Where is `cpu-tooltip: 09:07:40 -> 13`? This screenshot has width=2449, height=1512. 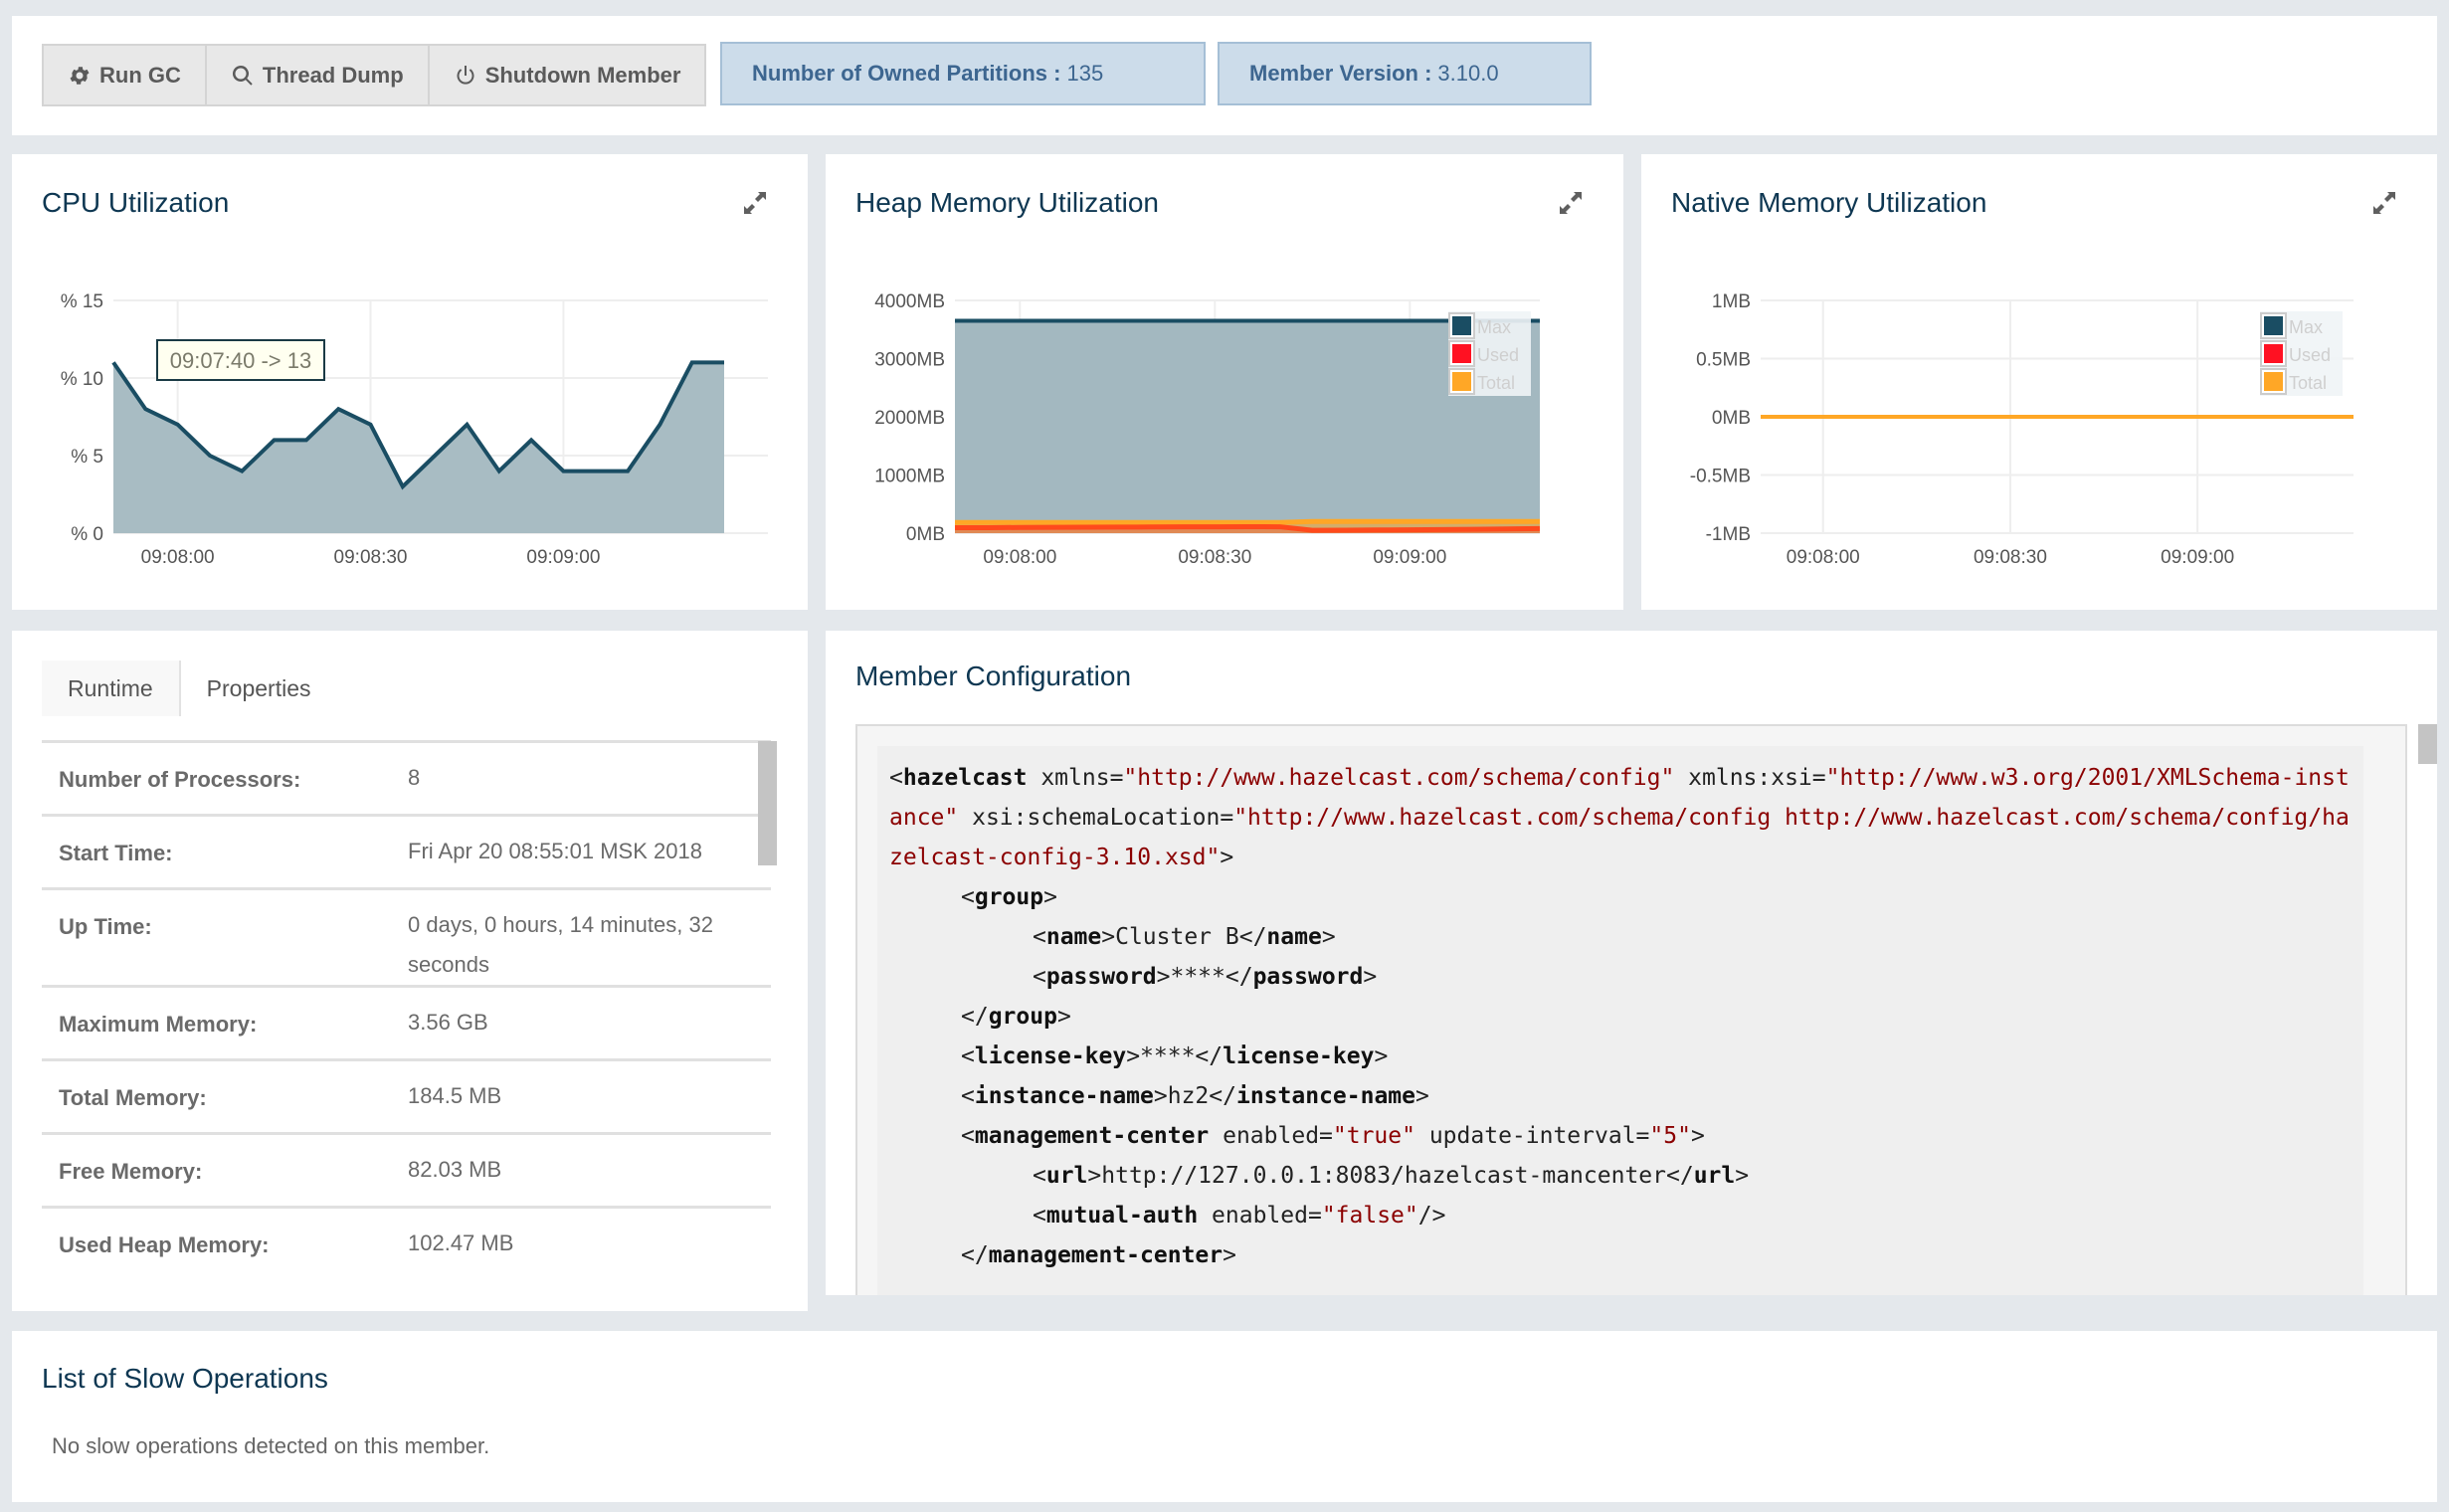
cpu-tooltip: 09:07:40 -> 13 is located at coordinates (240, 360).